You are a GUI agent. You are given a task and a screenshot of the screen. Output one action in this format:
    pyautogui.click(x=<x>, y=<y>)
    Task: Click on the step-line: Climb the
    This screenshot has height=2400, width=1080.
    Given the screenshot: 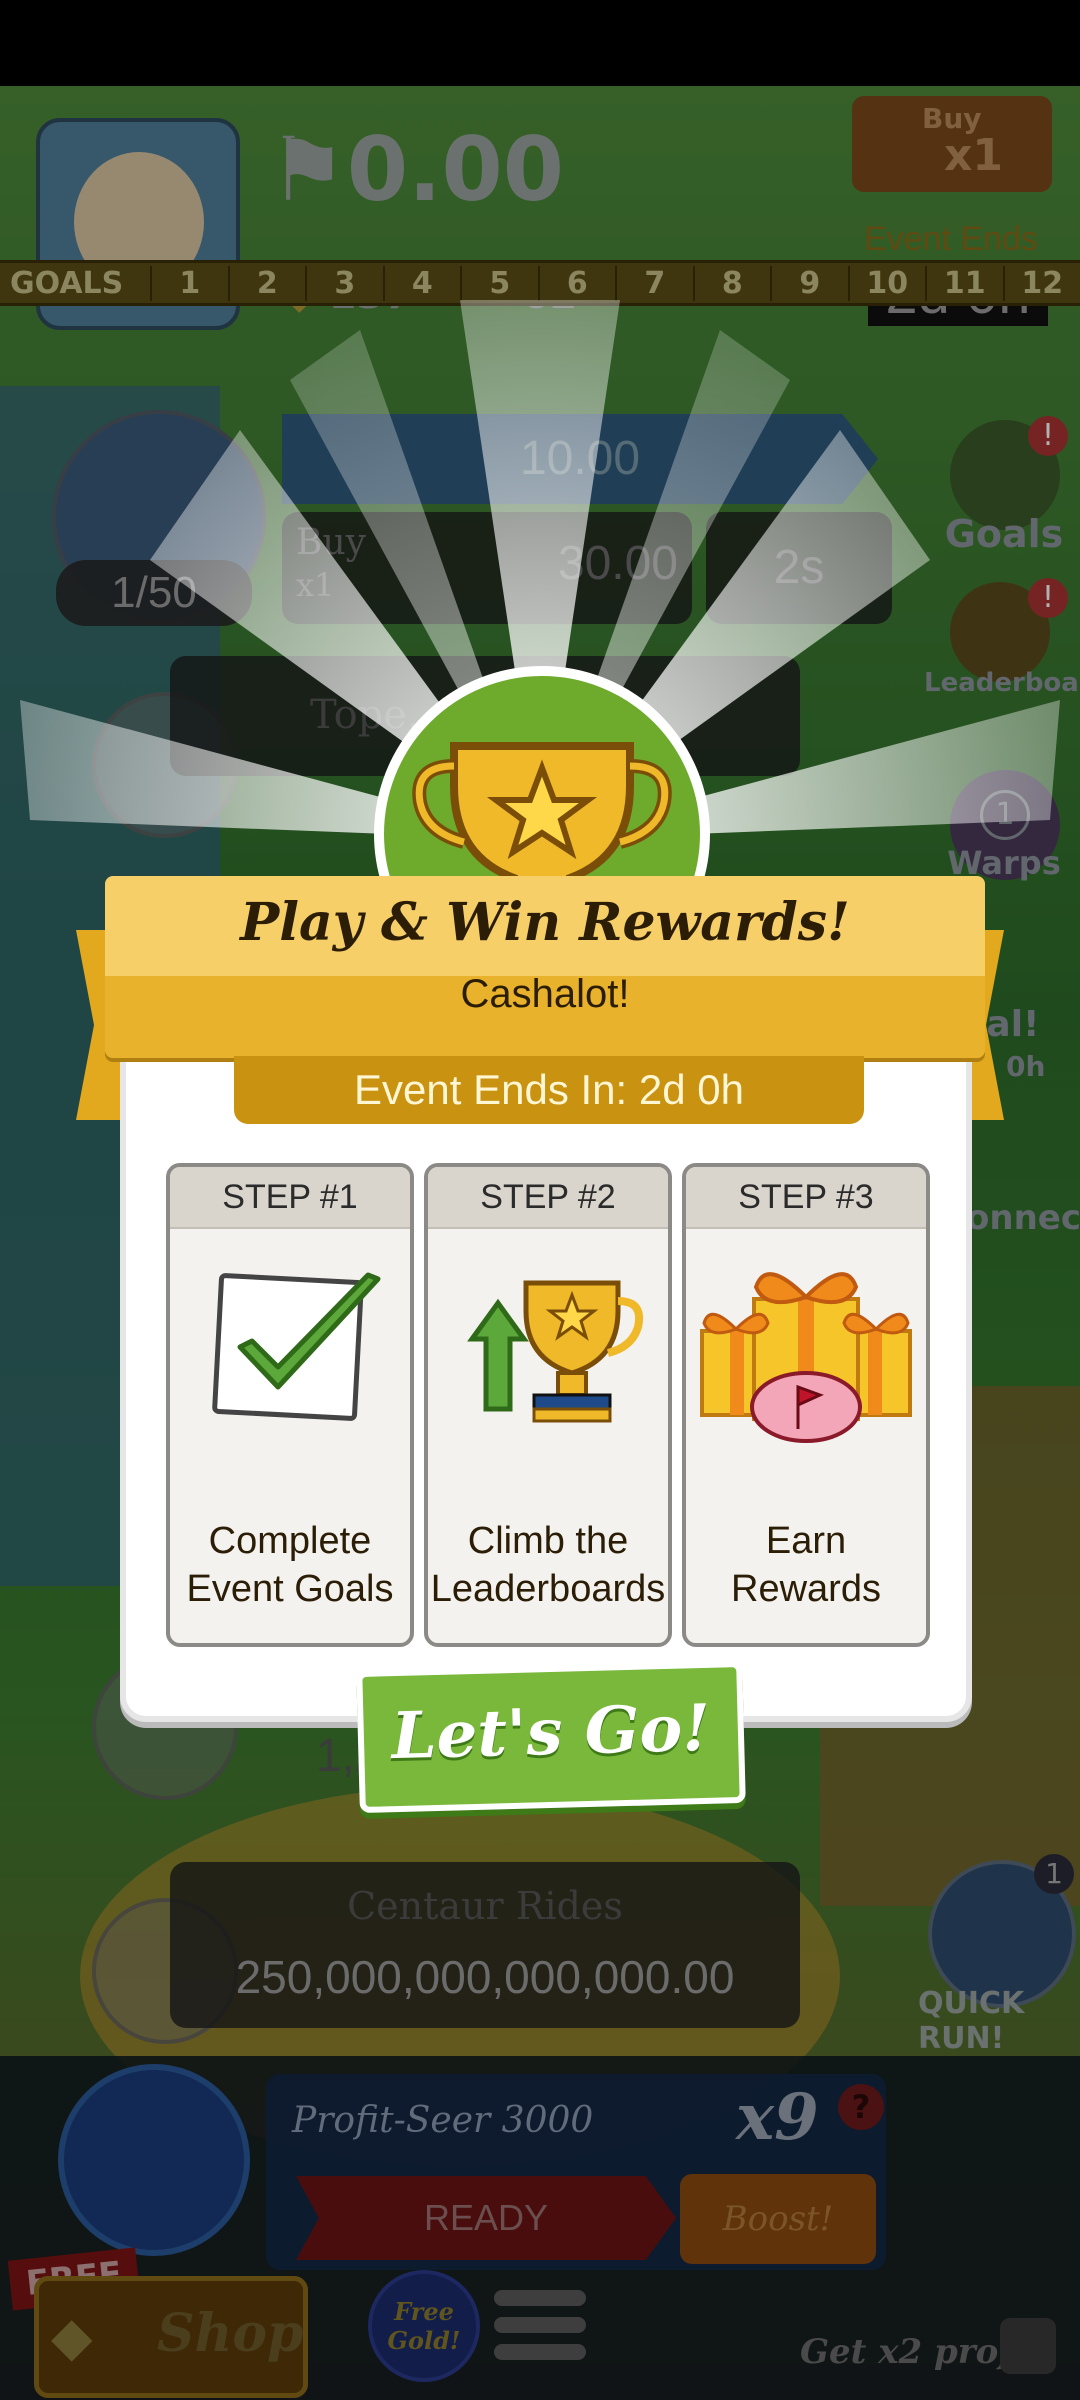 What is the action you would take?
    pyautogui.click(x=548, y=1541)
    